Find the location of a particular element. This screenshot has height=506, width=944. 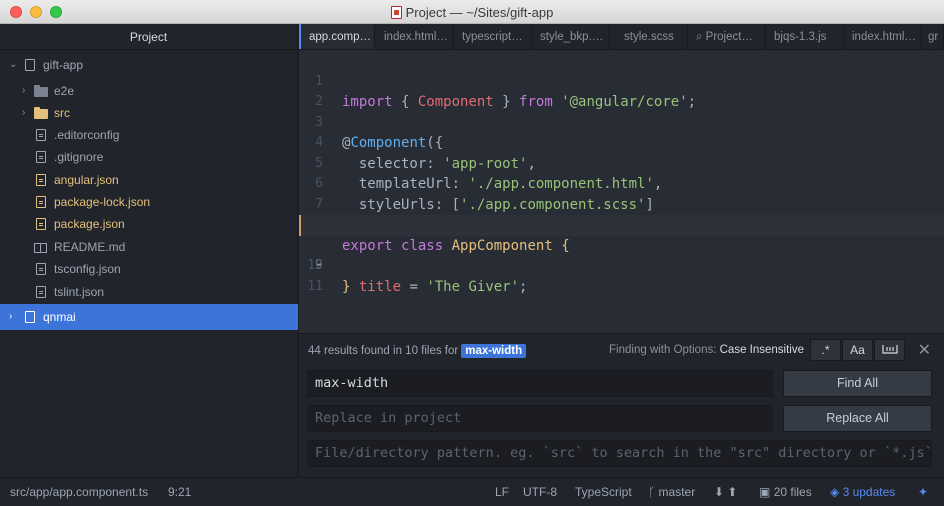

git-branch: ᚴ master is located at coordinates (671, 492).